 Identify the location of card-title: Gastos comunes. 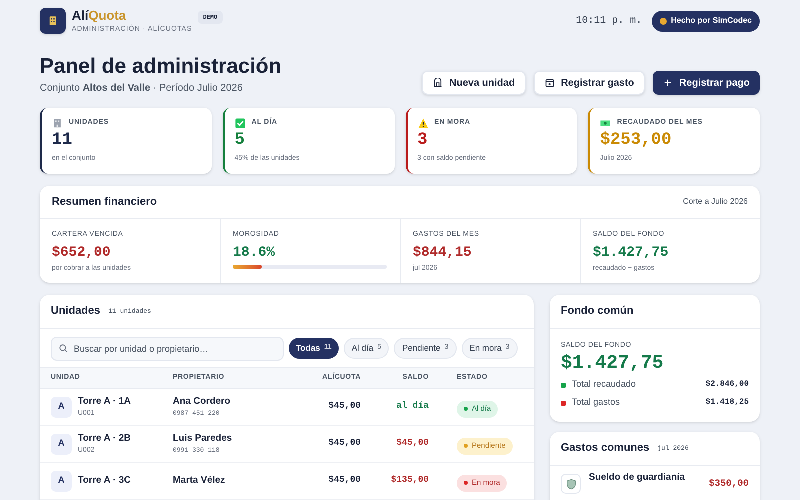
(605, 448).